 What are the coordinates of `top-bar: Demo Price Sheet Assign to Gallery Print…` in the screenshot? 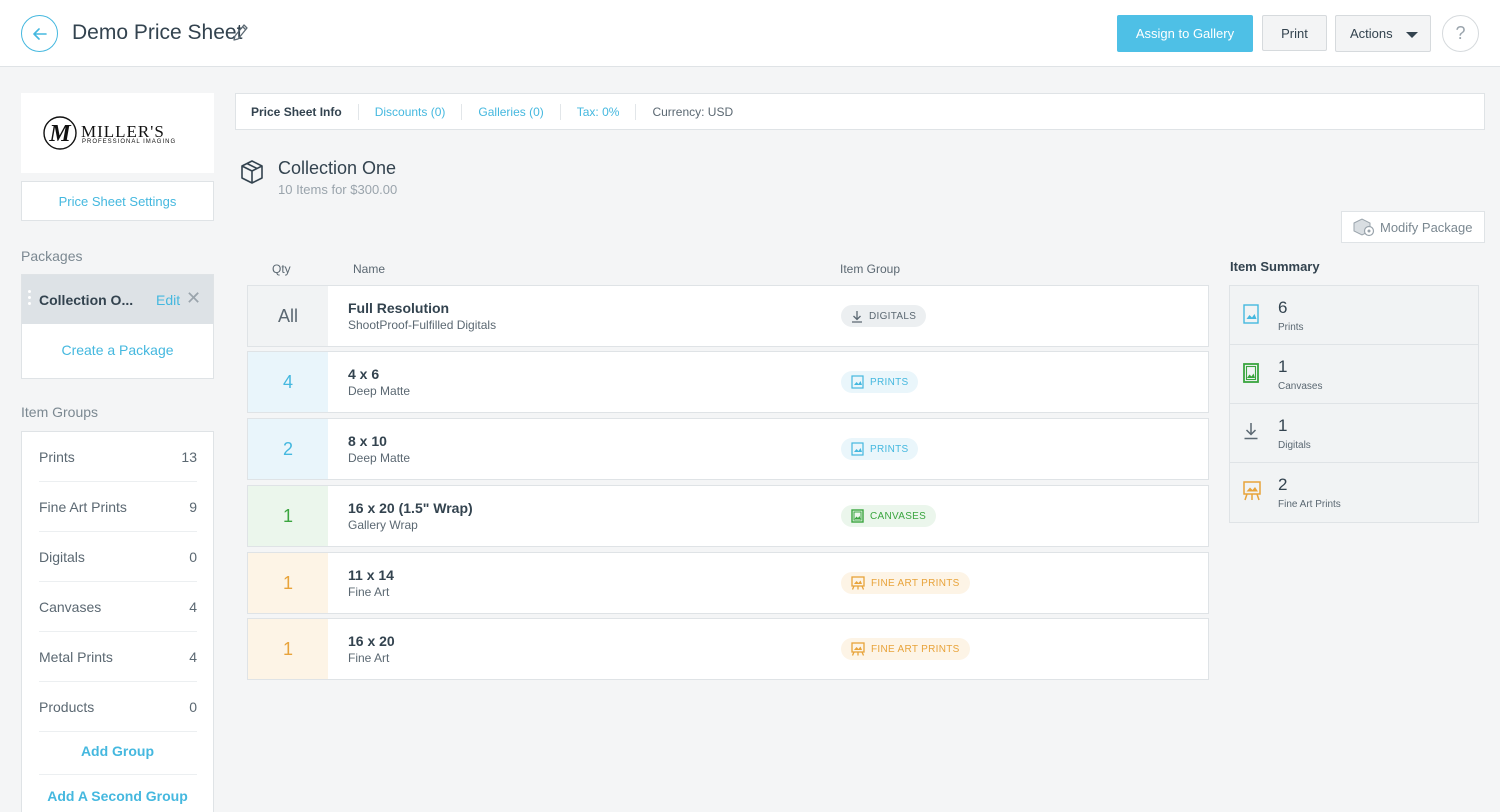 It's located at (750, 33).